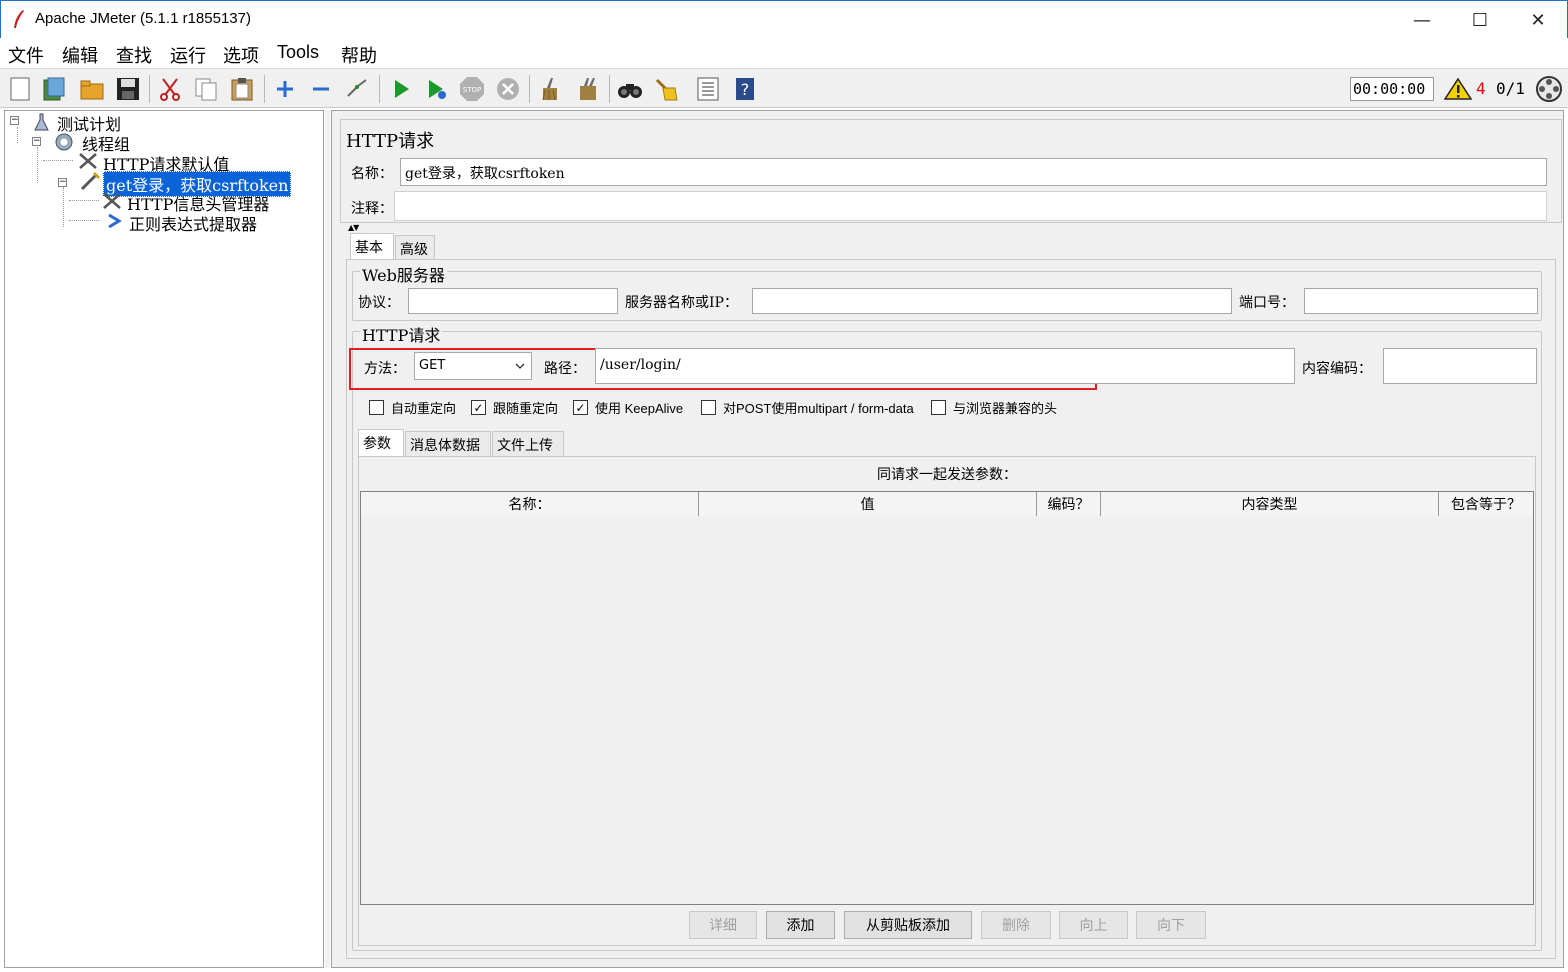 The width and height of the screenshot is (1568, 972). What do you see at coordinates (357, 89) in the screenshot?
I see `toggle-icon` at bounding box center [357, 89].